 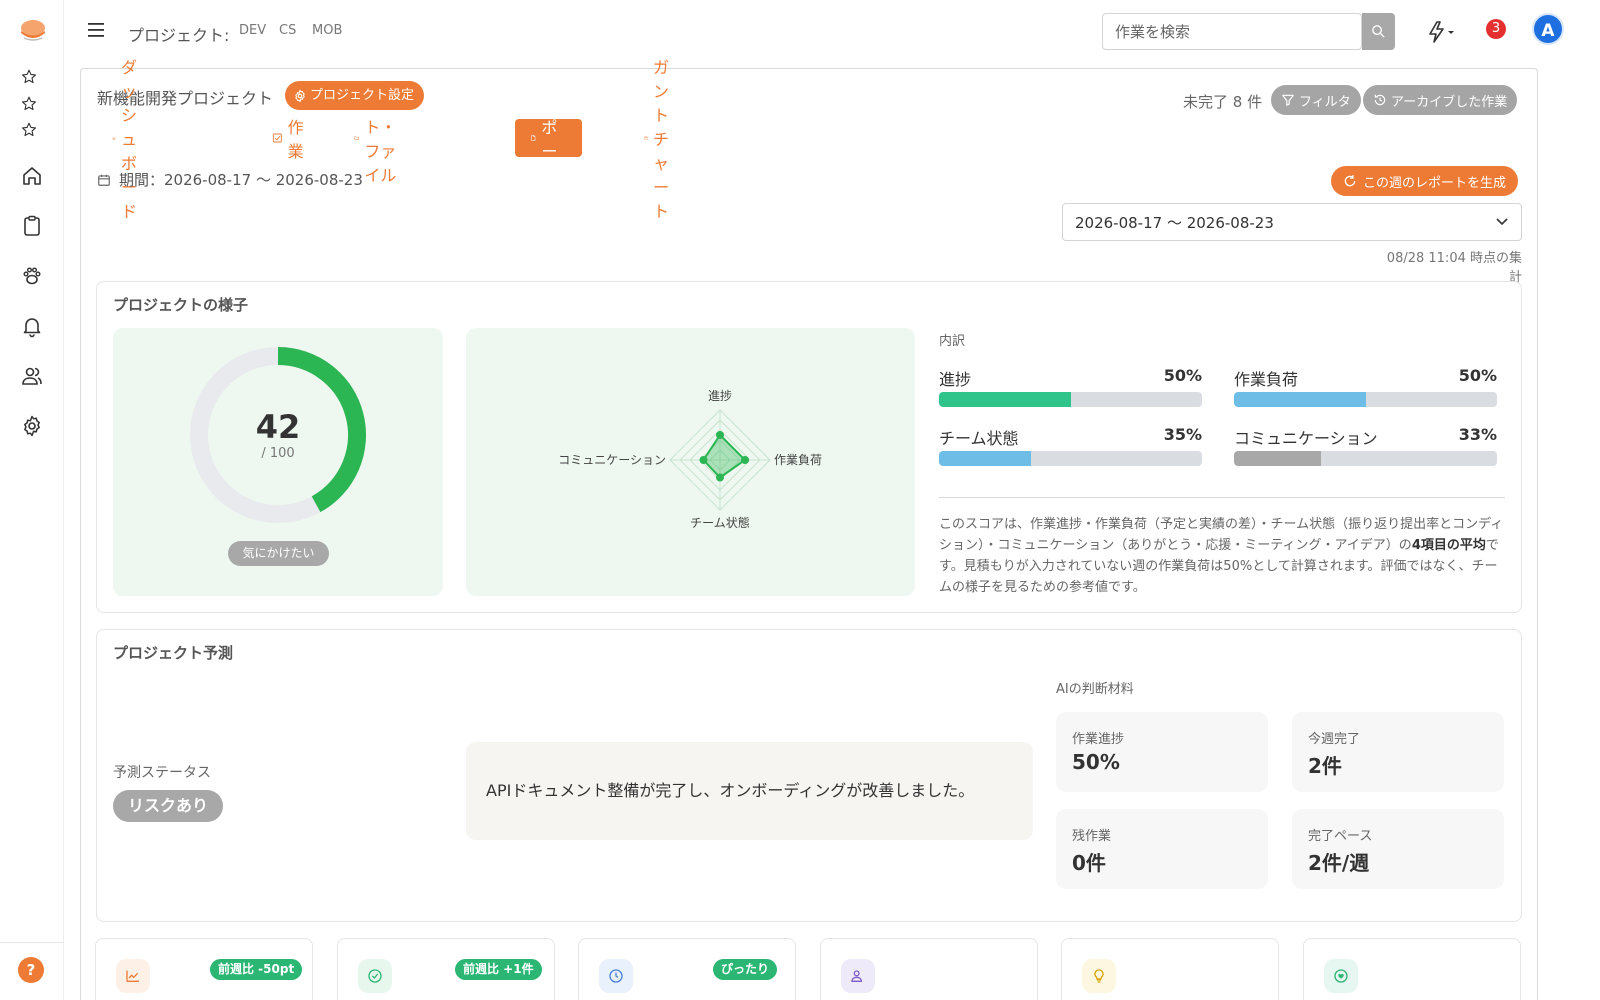 I want to click on metric-communication-label: コミュニケーション, so click(x=1306, y=438).